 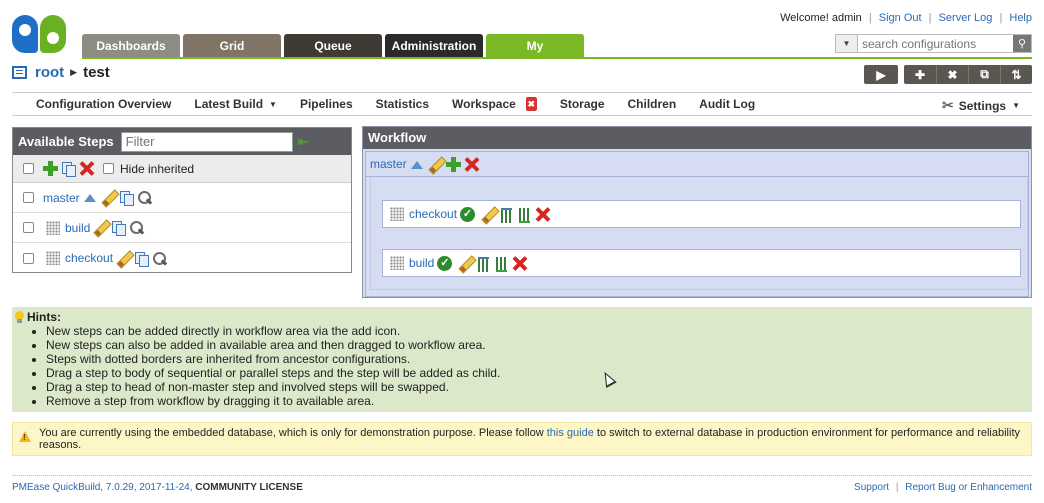 I want to click on master-step-header: master, so click(x=697, y=164).